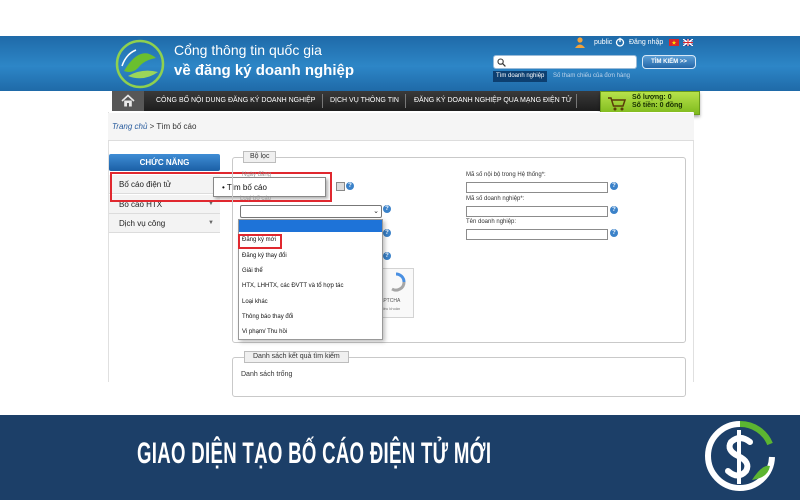 The width and height of the screenshot is (800, 500). I want to click on enterprise-name-label: Tên doanh nghiệp:, so click(491, 222).